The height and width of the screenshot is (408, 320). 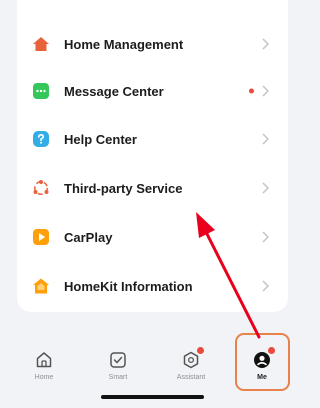 What do you see at coordinates (114, 91) in the screenshot?
I see `menu-item-label: Message Center` at bounding box center [114, 91].